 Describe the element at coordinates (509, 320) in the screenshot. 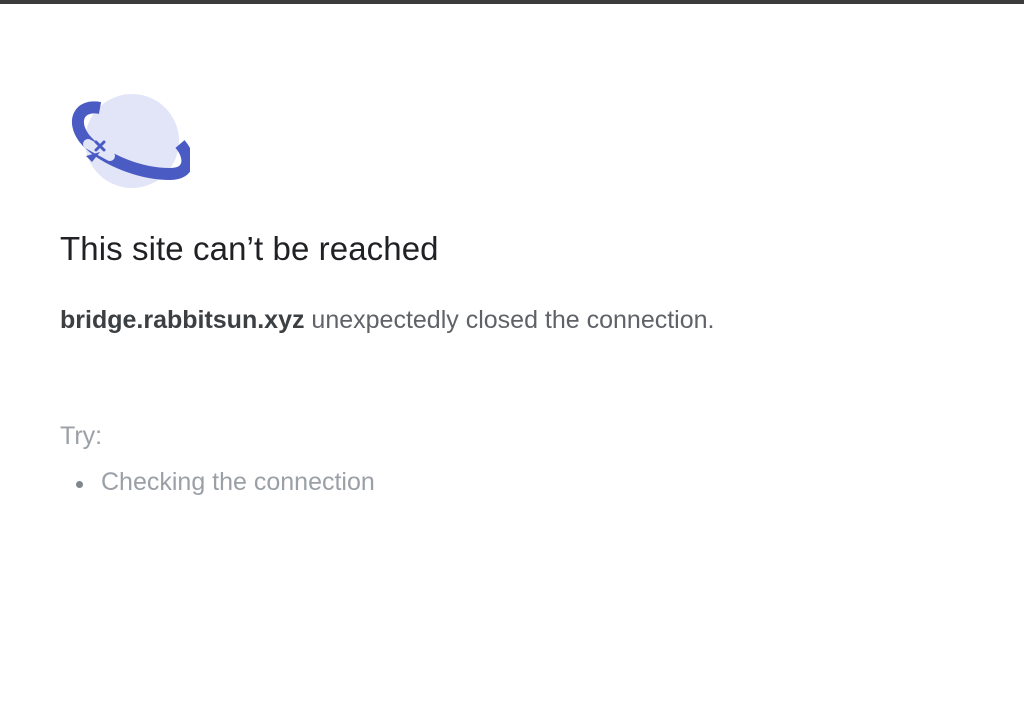

I see `error-message-text: unexpectedly closed the connection.` at that location.